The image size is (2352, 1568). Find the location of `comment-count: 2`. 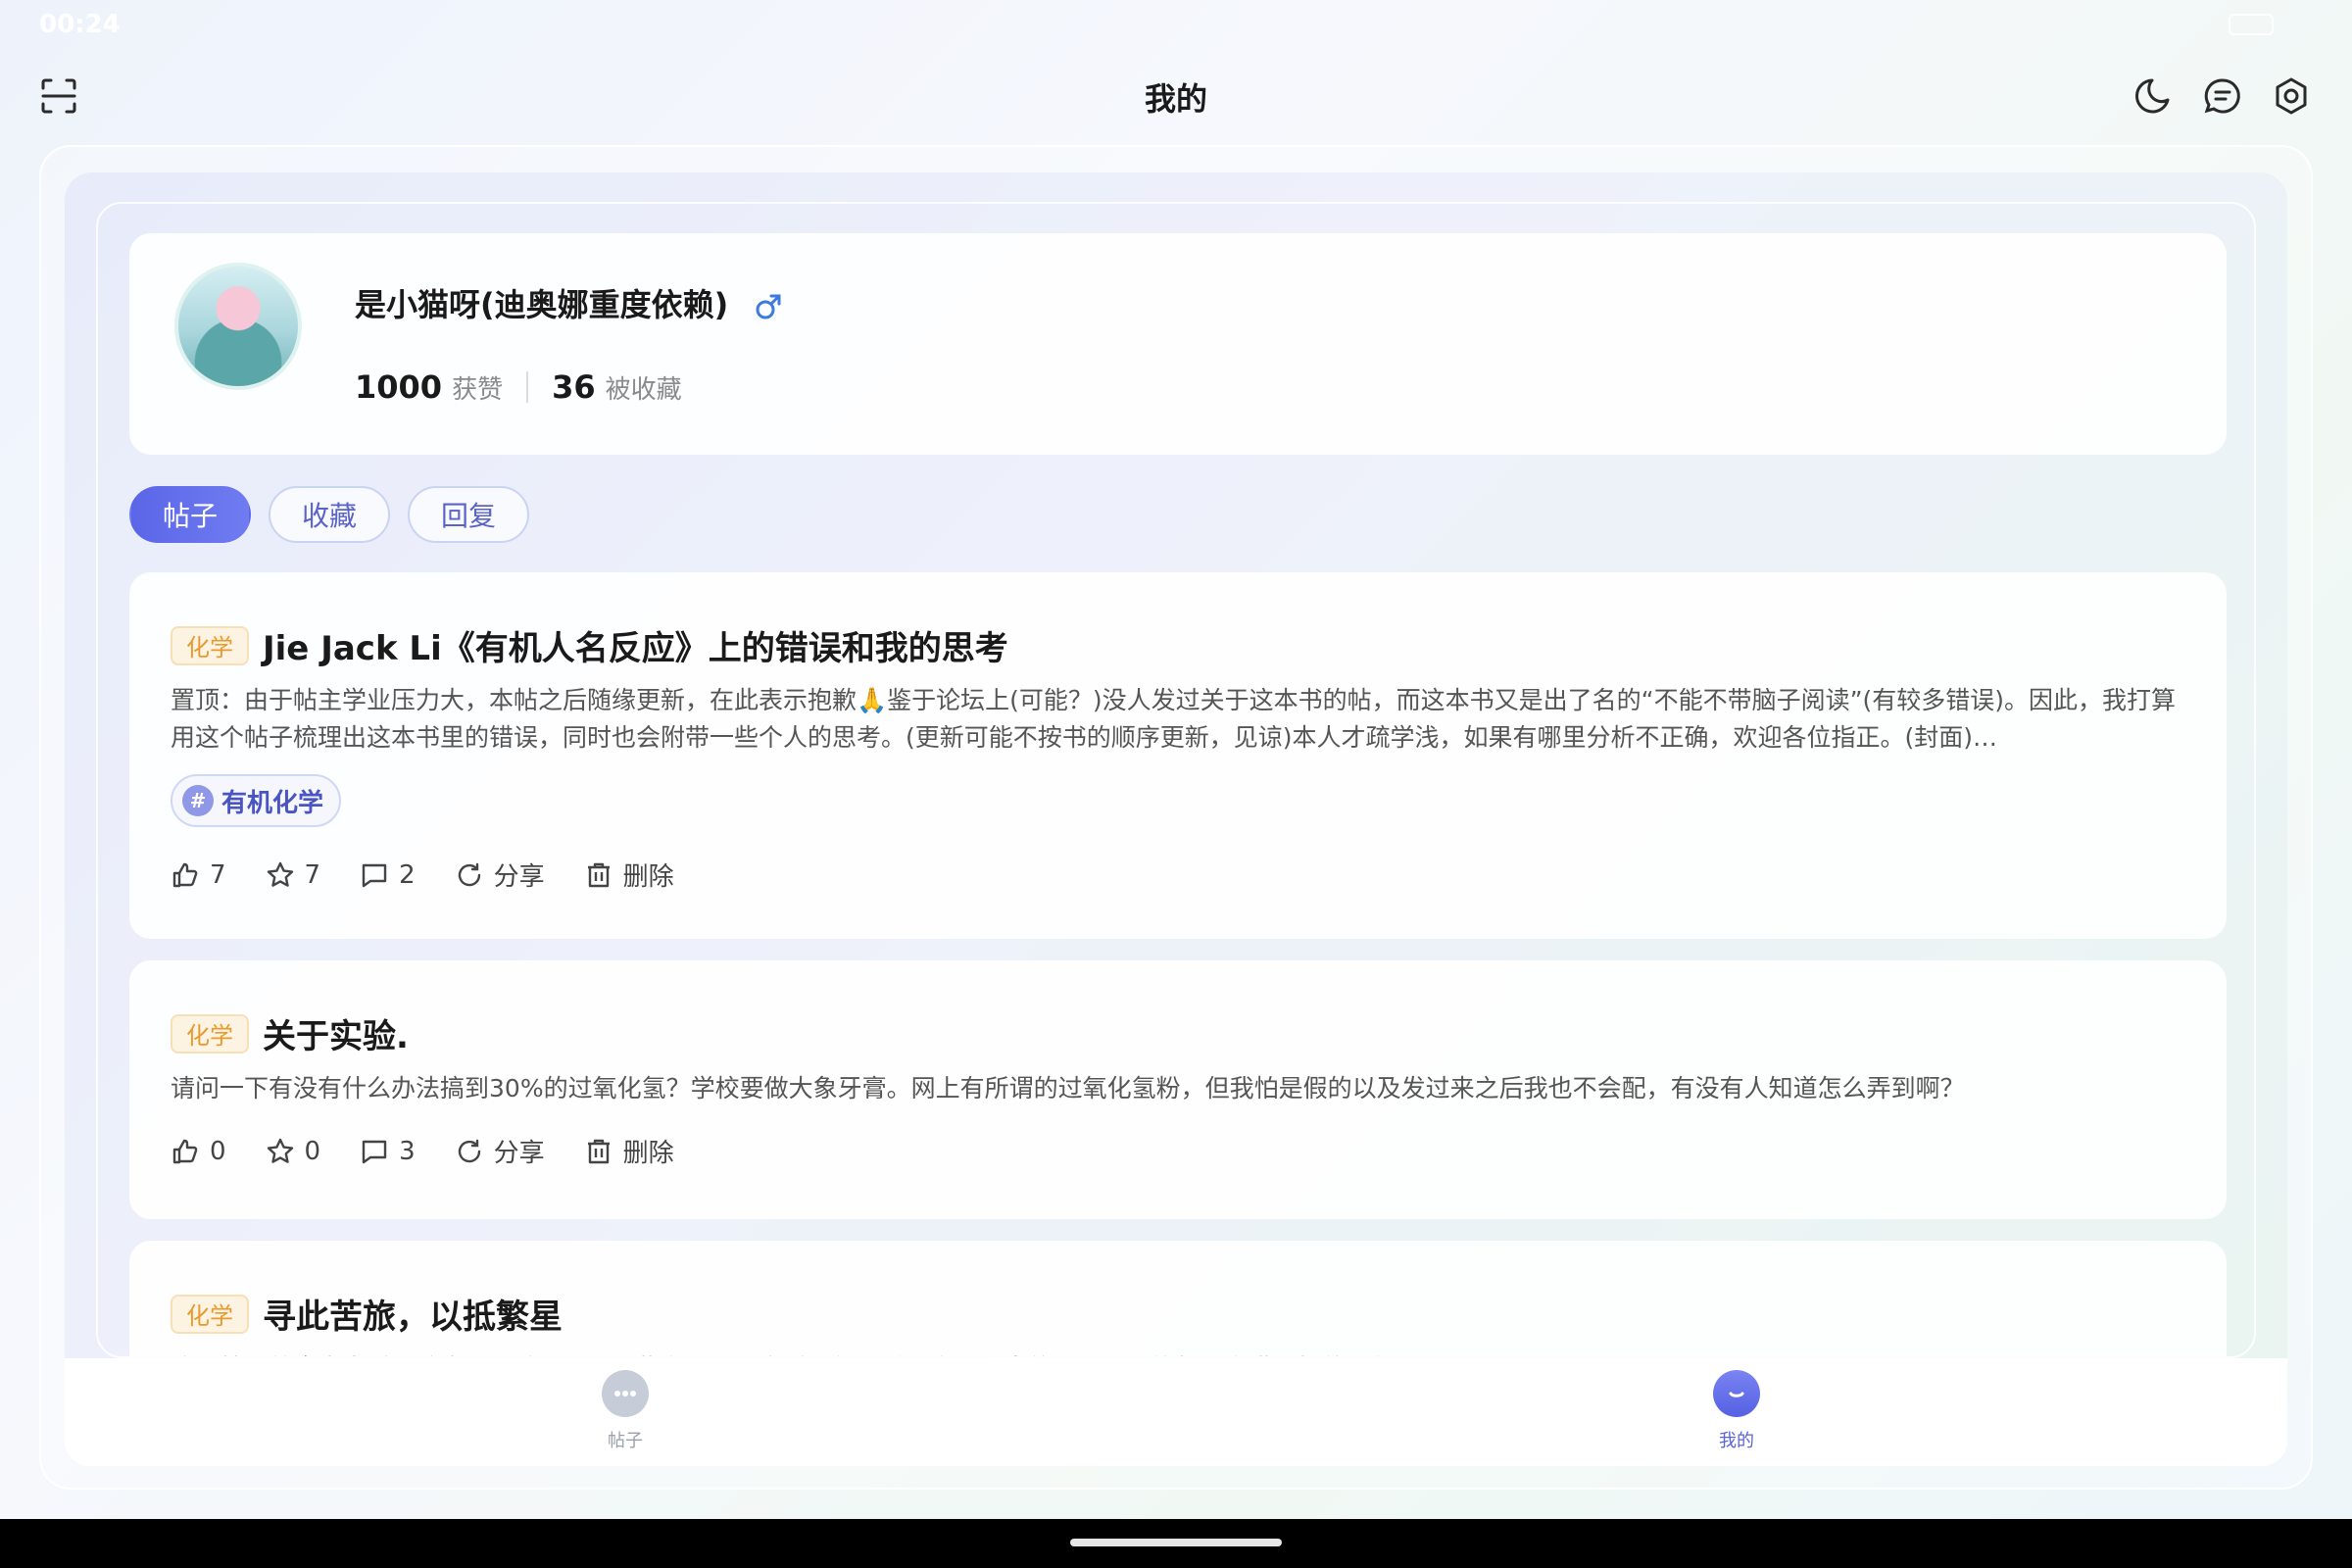

comment-count: 2 is located at coordinates (407, 874).